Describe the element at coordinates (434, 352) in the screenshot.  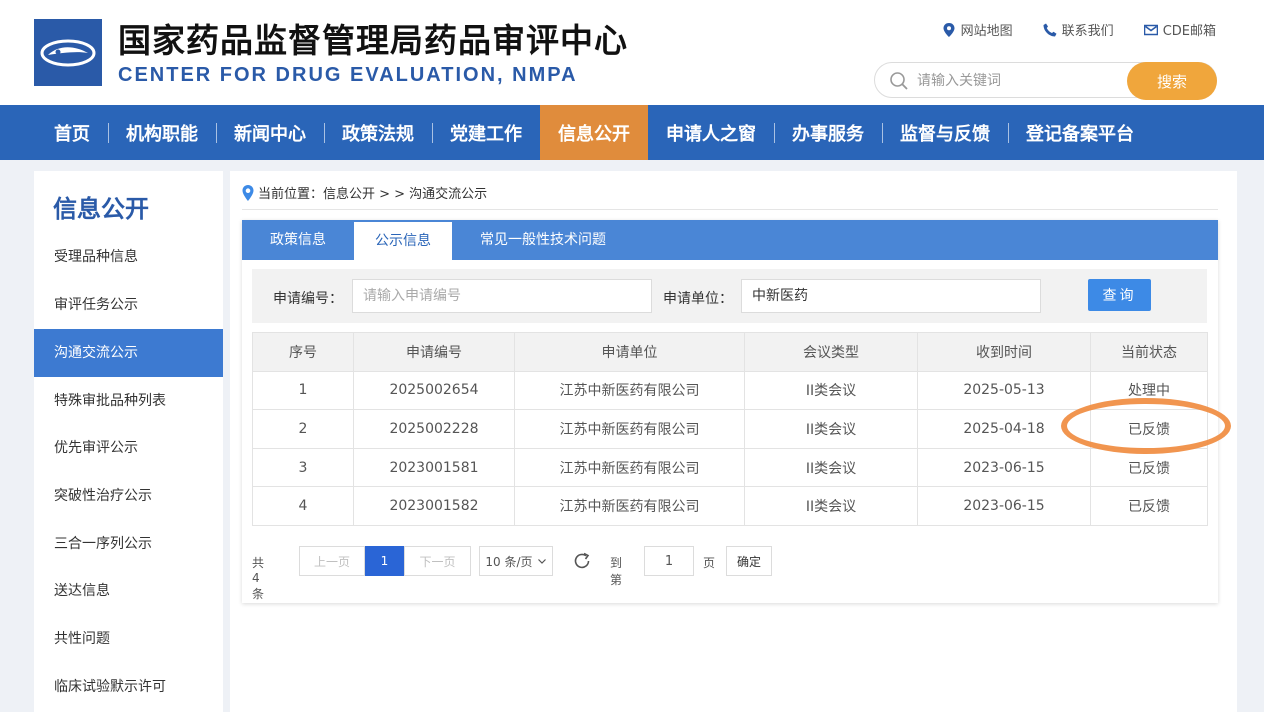
I see `col-header-app-no: 申请编号` at that location.